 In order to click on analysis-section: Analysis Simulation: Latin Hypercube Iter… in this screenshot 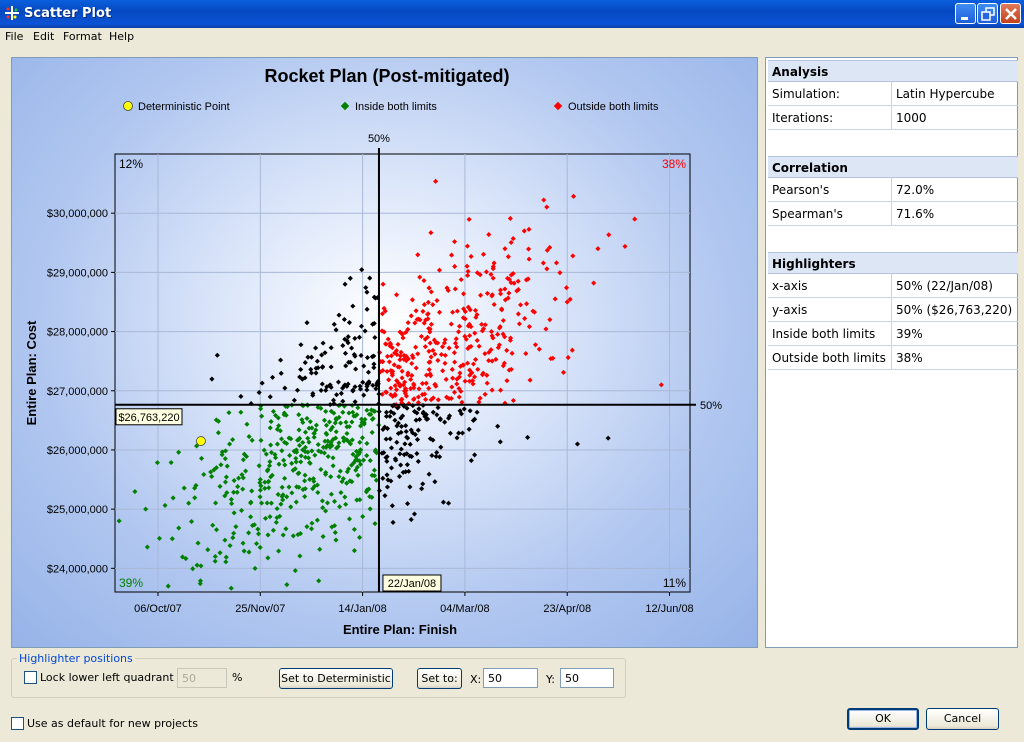, I will do `click(893, 95)`.